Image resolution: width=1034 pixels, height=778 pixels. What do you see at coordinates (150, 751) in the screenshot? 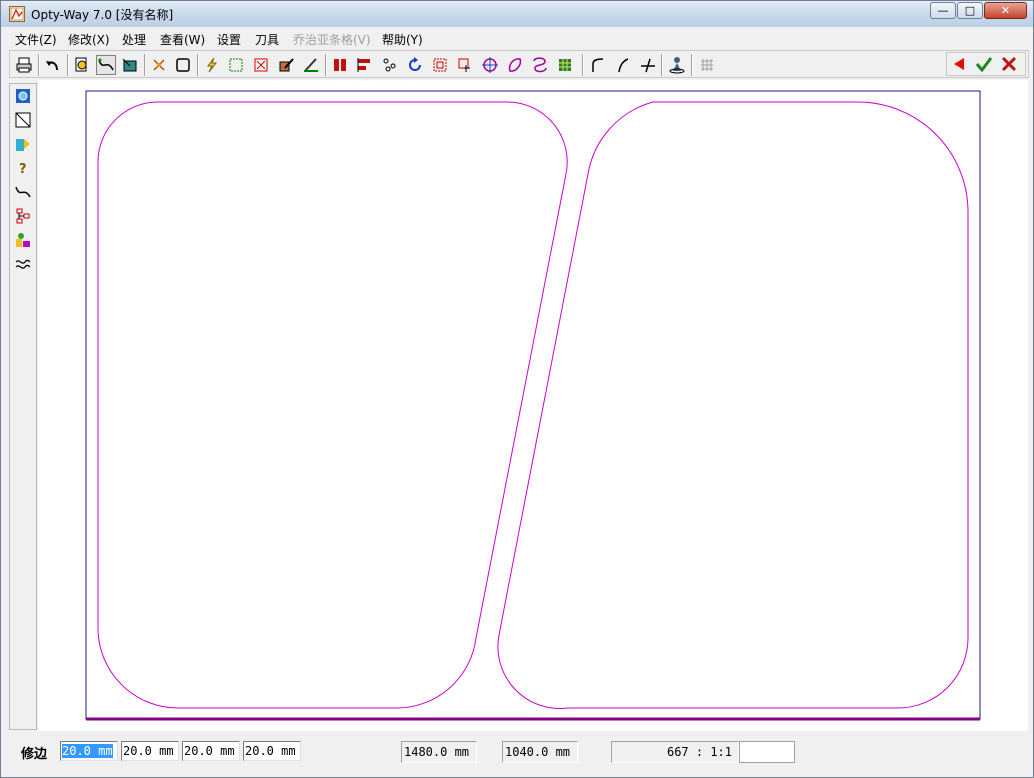
I see `trim-field-2: 20.0 mm` at bounding box center [150, 751].